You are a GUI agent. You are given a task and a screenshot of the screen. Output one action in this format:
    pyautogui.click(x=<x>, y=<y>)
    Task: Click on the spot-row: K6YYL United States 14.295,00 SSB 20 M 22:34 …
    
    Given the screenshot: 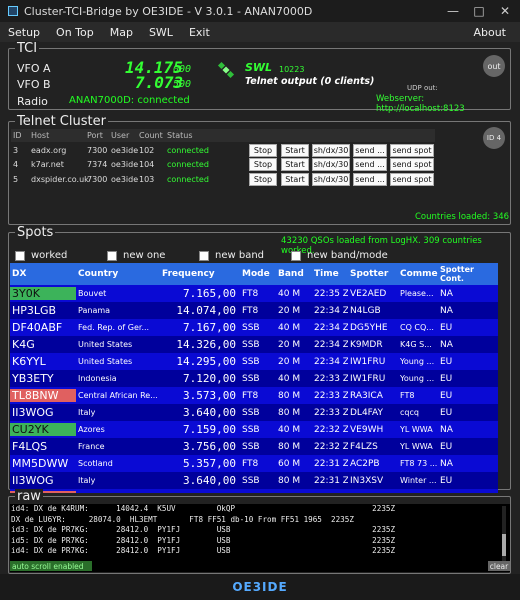 What is the action you would take?
    pyautogui.click(x=254, y=361)
    